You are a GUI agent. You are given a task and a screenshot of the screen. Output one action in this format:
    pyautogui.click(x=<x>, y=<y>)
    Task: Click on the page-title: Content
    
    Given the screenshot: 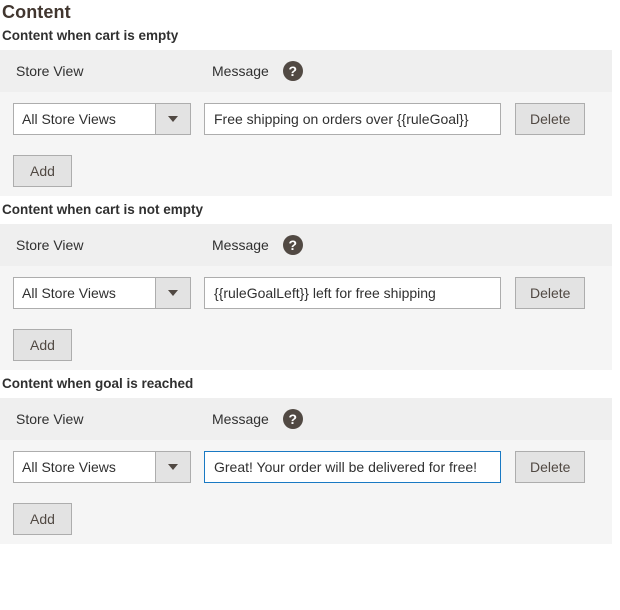 What is the action you would take?
    pyautogui.click(x=36, y=12)
    